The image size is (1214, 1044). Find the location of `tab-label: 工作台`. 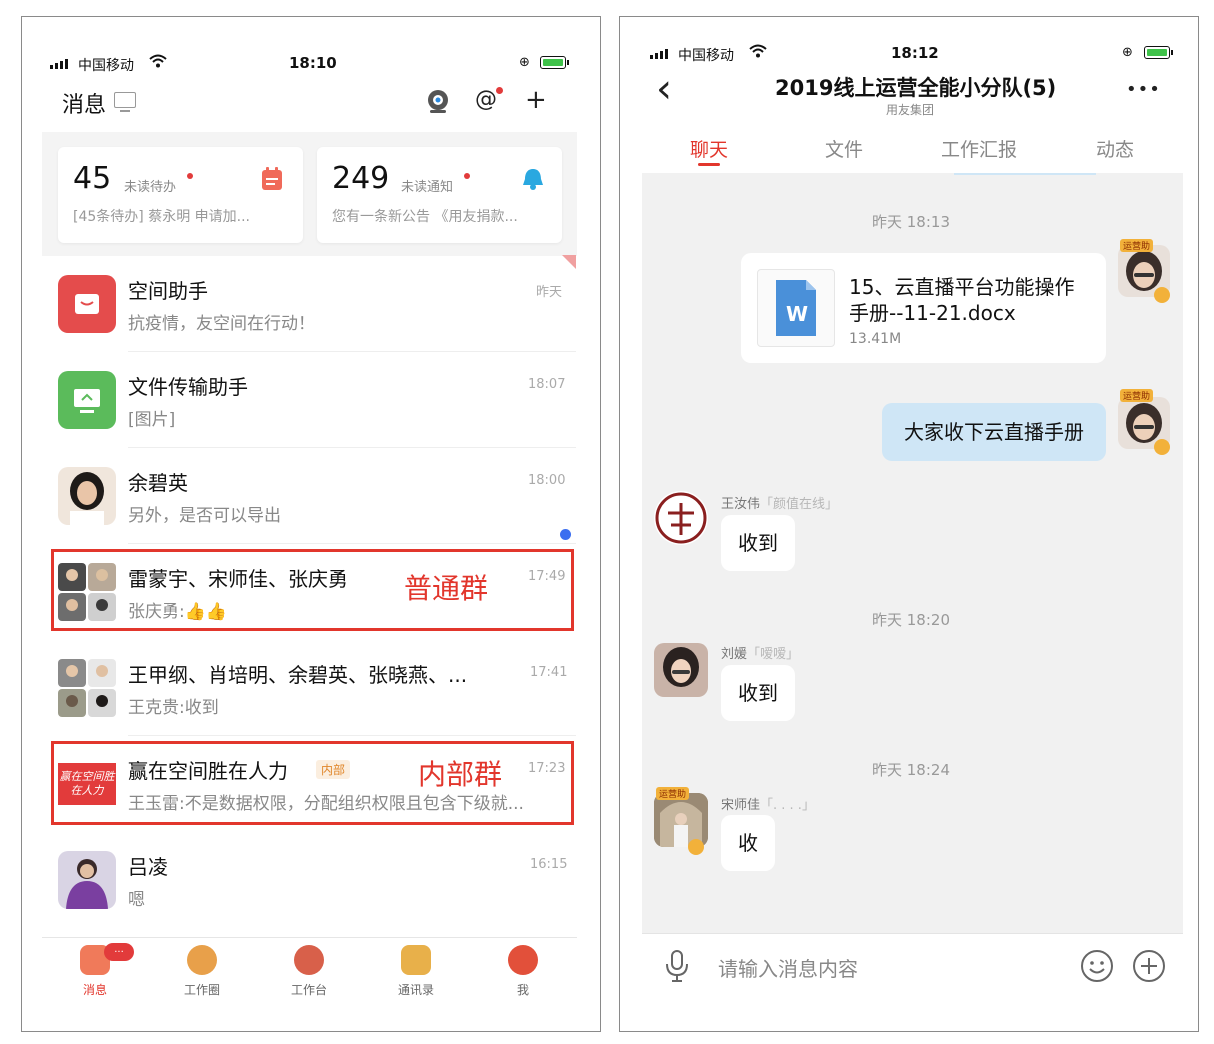

tab-label: 工作台 is located at coordinates (308, 990).